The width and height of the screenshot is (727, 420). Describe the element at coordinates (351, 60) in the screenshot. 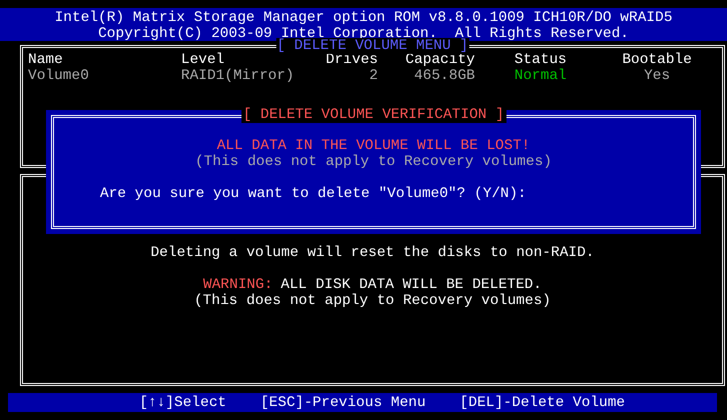

I see `column-header: Drives` at that location.